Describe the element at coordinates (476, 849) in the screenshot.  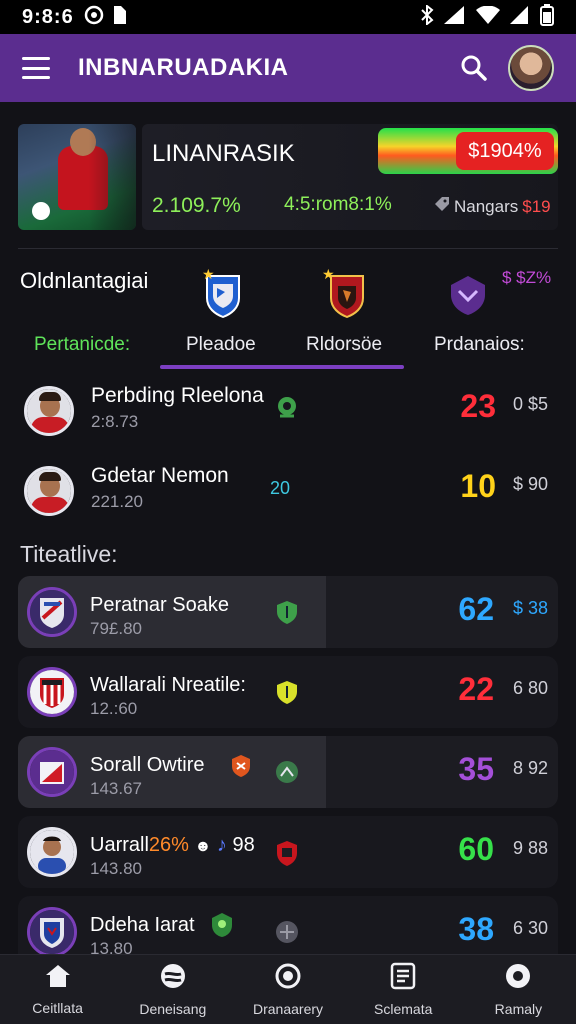
I see `club-score: 60` at that location.